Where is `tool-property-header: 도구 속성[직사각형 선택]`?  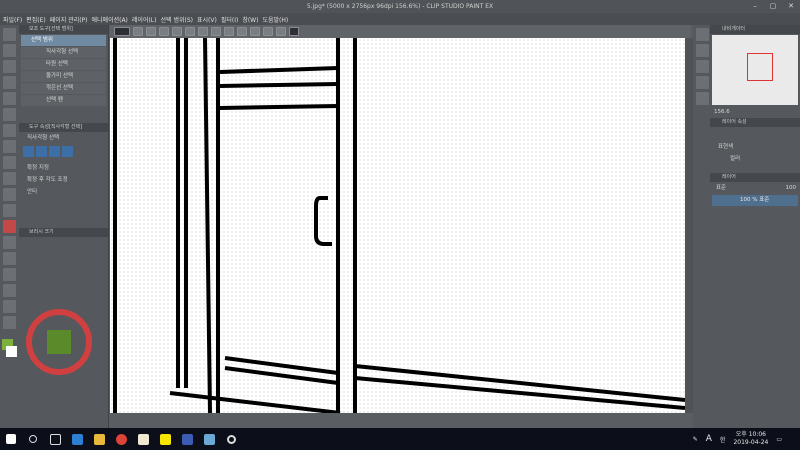 tool-property-header: 도구 속성[직사각형 선택] is located at coordinates (63, 127).